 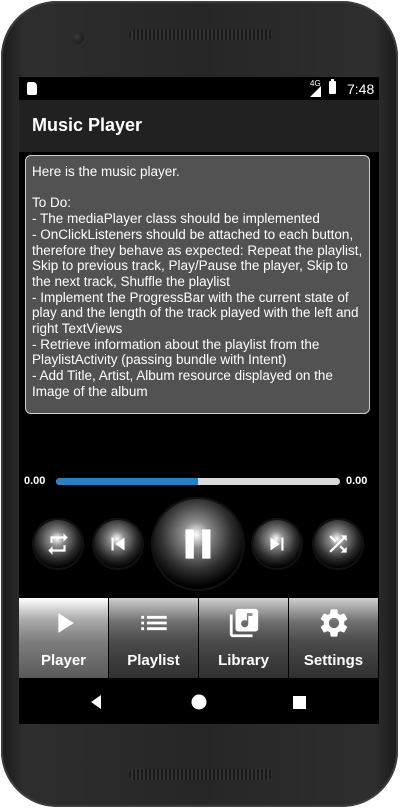 I want to click on system-nav-bar, so click(x=199, y=702).